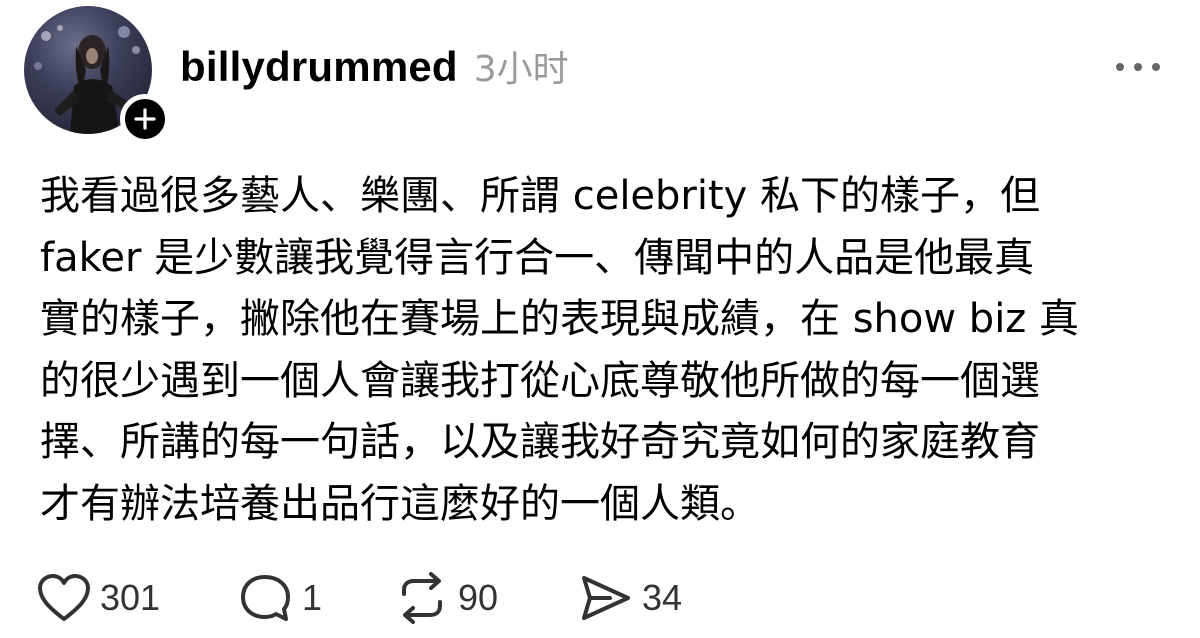 This screenshot has height=638, width=1200. Describe the element at coordinates (64, 598) in the screenshot. I see `heart-icon` at that location.